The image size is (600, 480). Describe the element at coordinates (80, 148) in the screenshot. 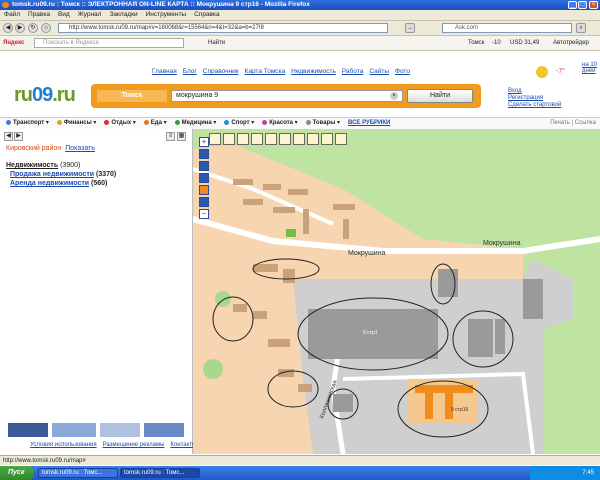

I see `show-district-link: Показать` at that location.